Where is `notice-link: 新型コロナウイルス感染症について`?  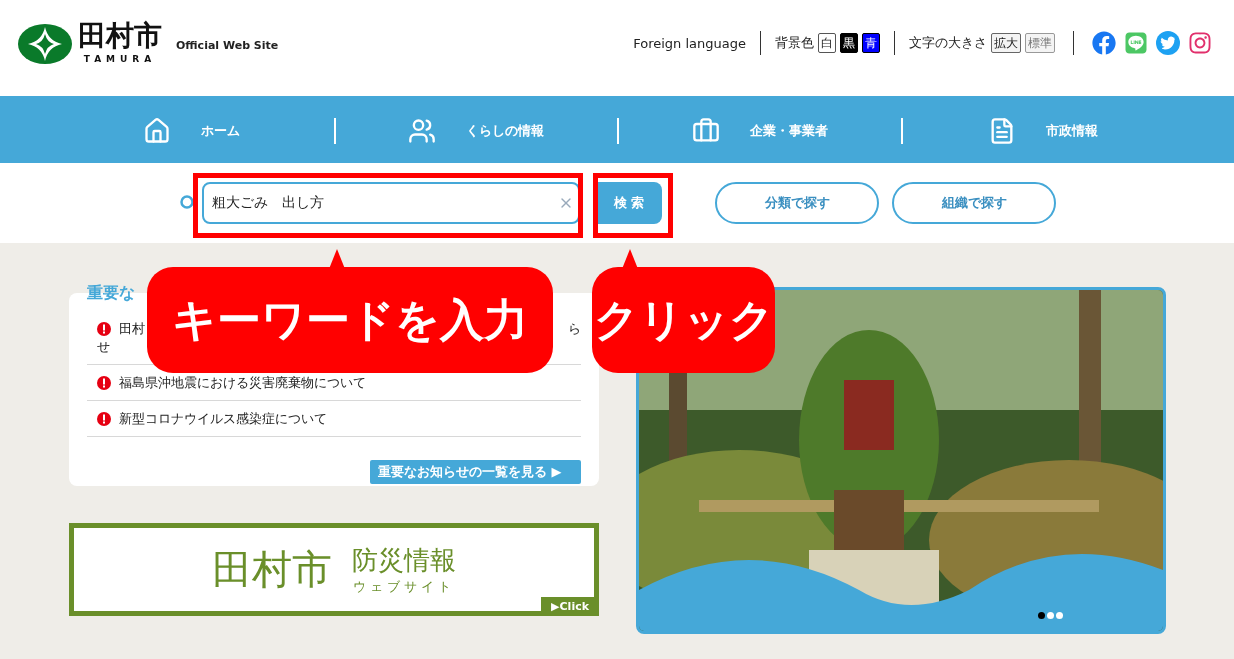 notice-link: 新型コロナウイルス感染症について is located at coordinates (223, 419).